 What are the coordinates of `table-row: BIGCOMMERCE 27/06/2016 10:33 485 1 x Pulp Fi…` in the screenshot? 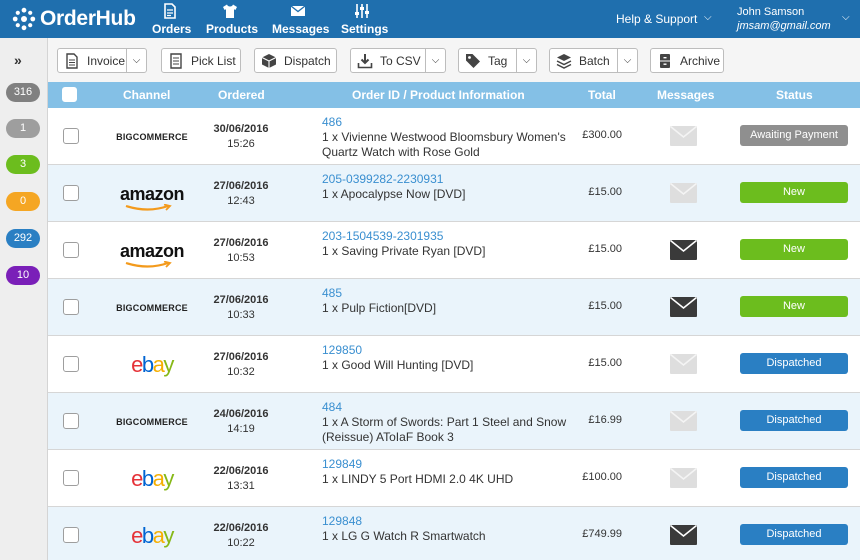 It's located at (454, 307).